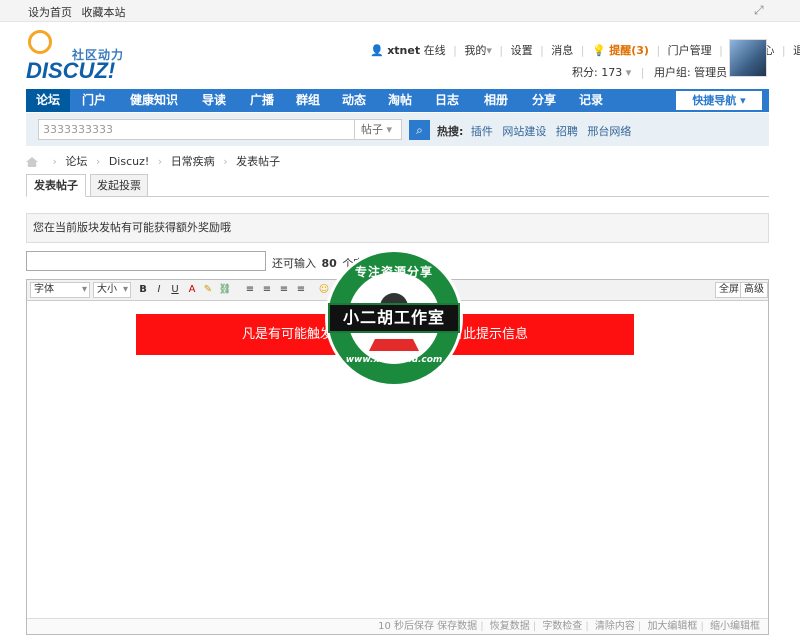 Image resolution: width=800 pixels, height=639 pixels. What do you see at coordinates (690, 72) in the screenshot?
I see `usergroup-link: 用户组: 管理员` at bounding box center [690, 72].